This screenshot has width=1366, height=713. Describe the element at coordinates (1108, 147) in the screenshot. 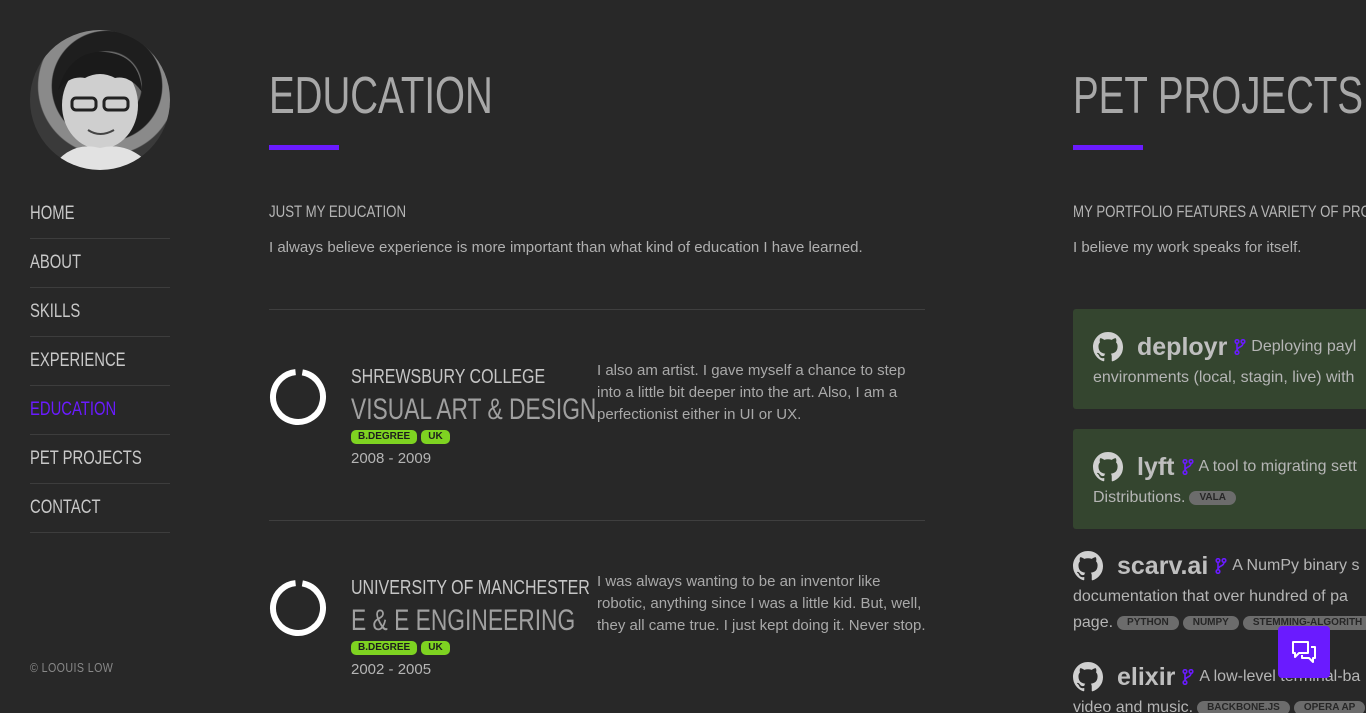

I see `projects-underline` at that location.